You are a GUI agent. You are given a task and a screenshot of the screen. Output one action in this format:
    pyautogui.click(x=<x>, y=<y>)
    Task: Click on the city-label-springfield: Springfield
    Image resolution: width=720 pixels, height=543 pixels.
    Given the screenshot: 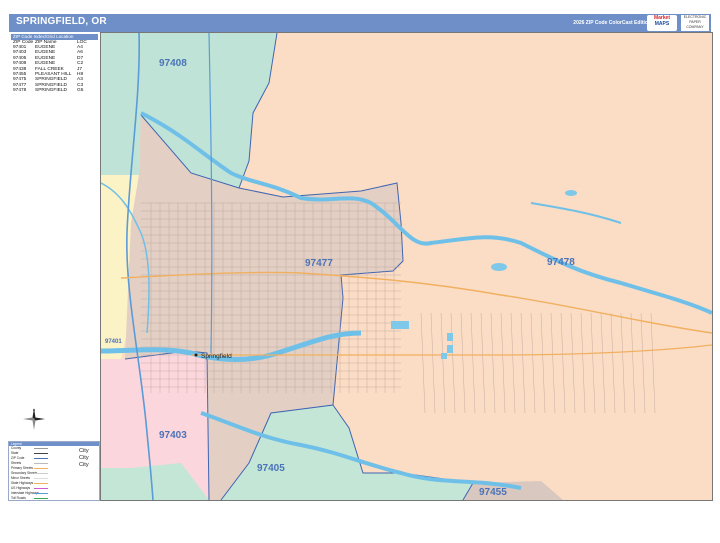 What is the action you would take?
    pyautogui.click(x=216, y=356)
    